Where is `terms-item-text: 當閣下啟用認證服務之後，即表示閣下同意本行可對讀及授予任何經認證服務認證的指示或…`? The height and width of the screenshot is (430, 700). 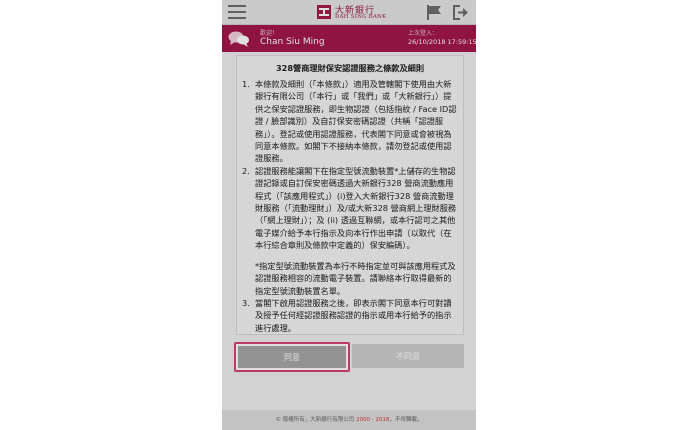 terms-item-text: 當閣下啟用認證服務之後，即表示閣下同意本行可對讀及授予任何經認證服務認證的指示或… is located at coordinates (353, 315).